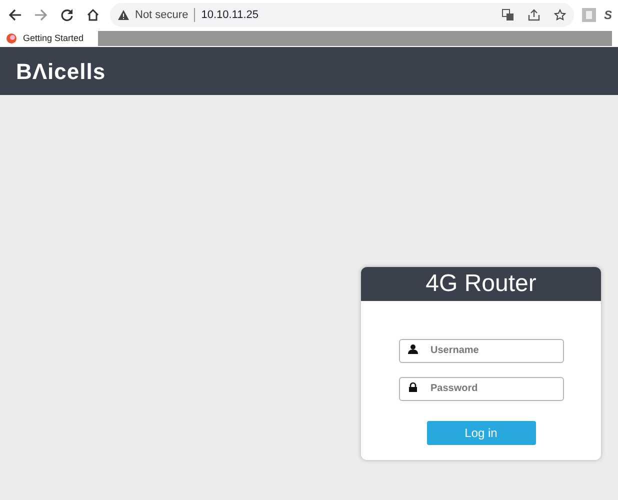  Describe the element at coordinates (45, 39) in the screenshot. I see `bookmark-link: Getting Started` at that location.